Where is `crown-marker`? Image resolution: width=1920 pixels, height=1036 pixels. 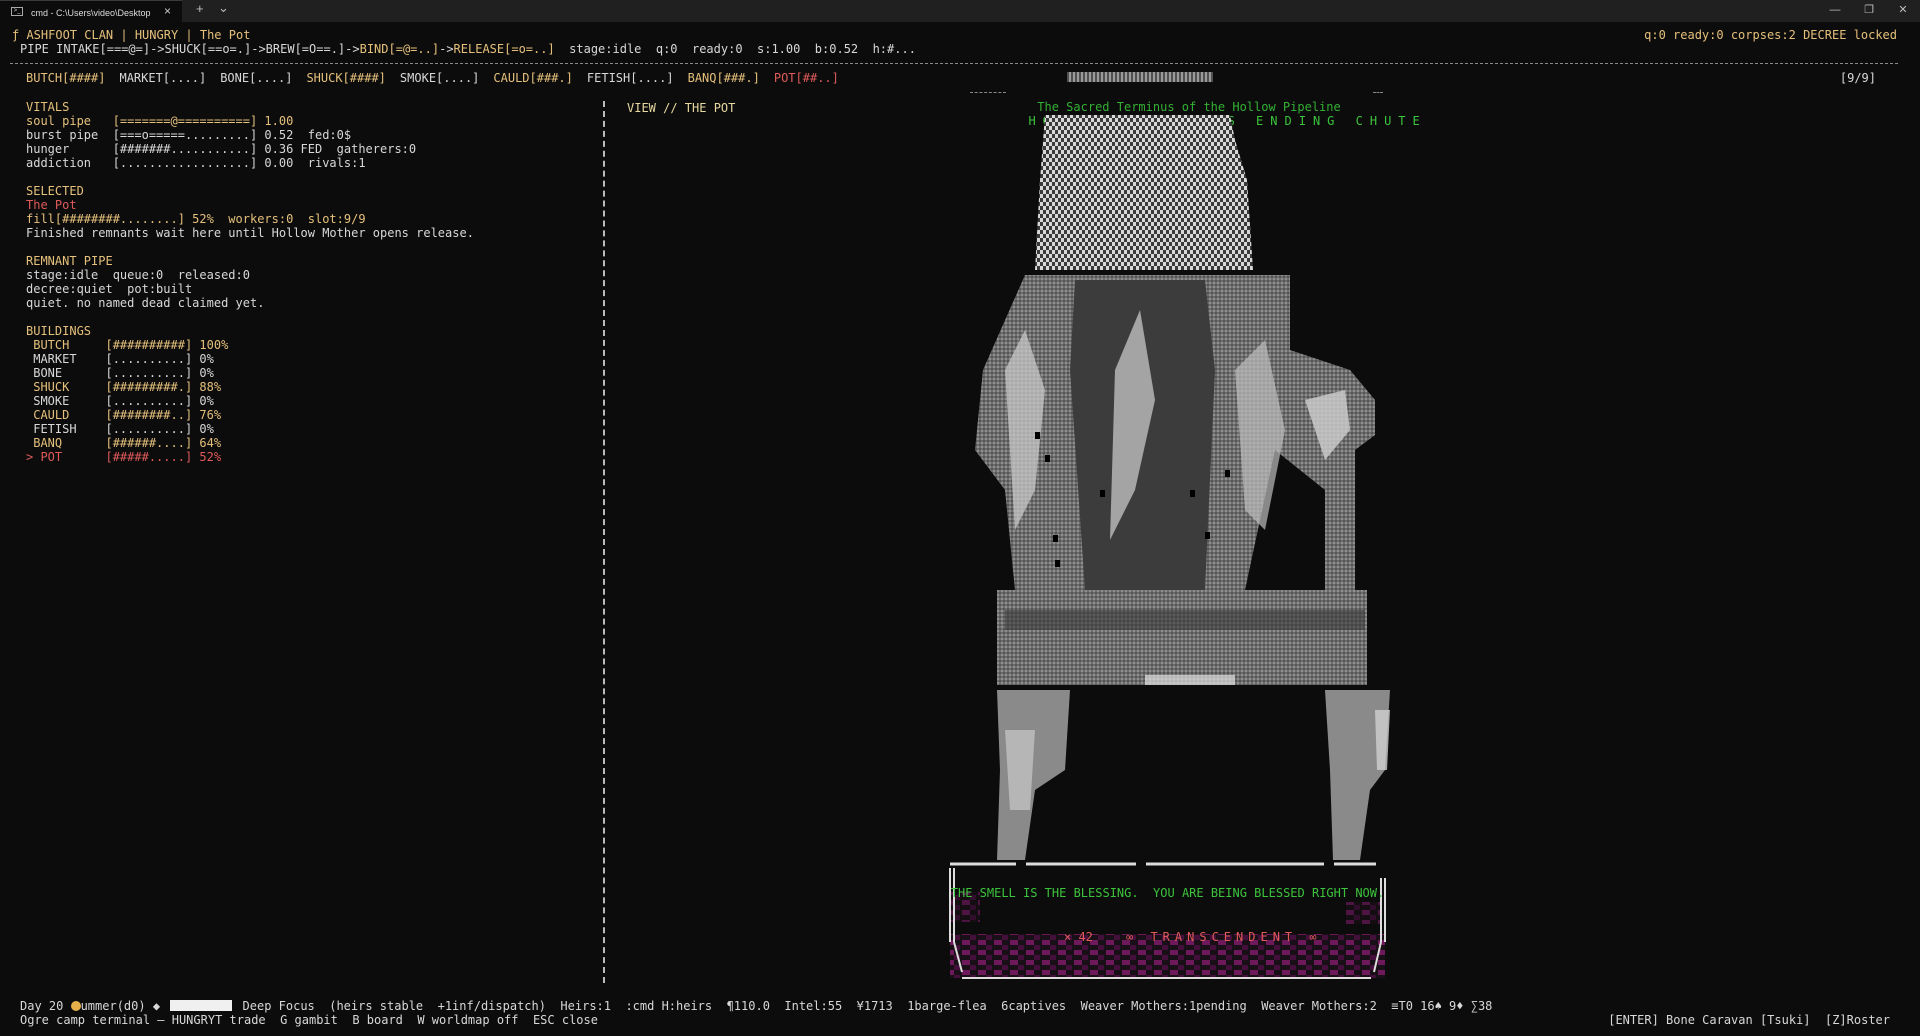 crown-marker is located at coordinates (1140, 77).